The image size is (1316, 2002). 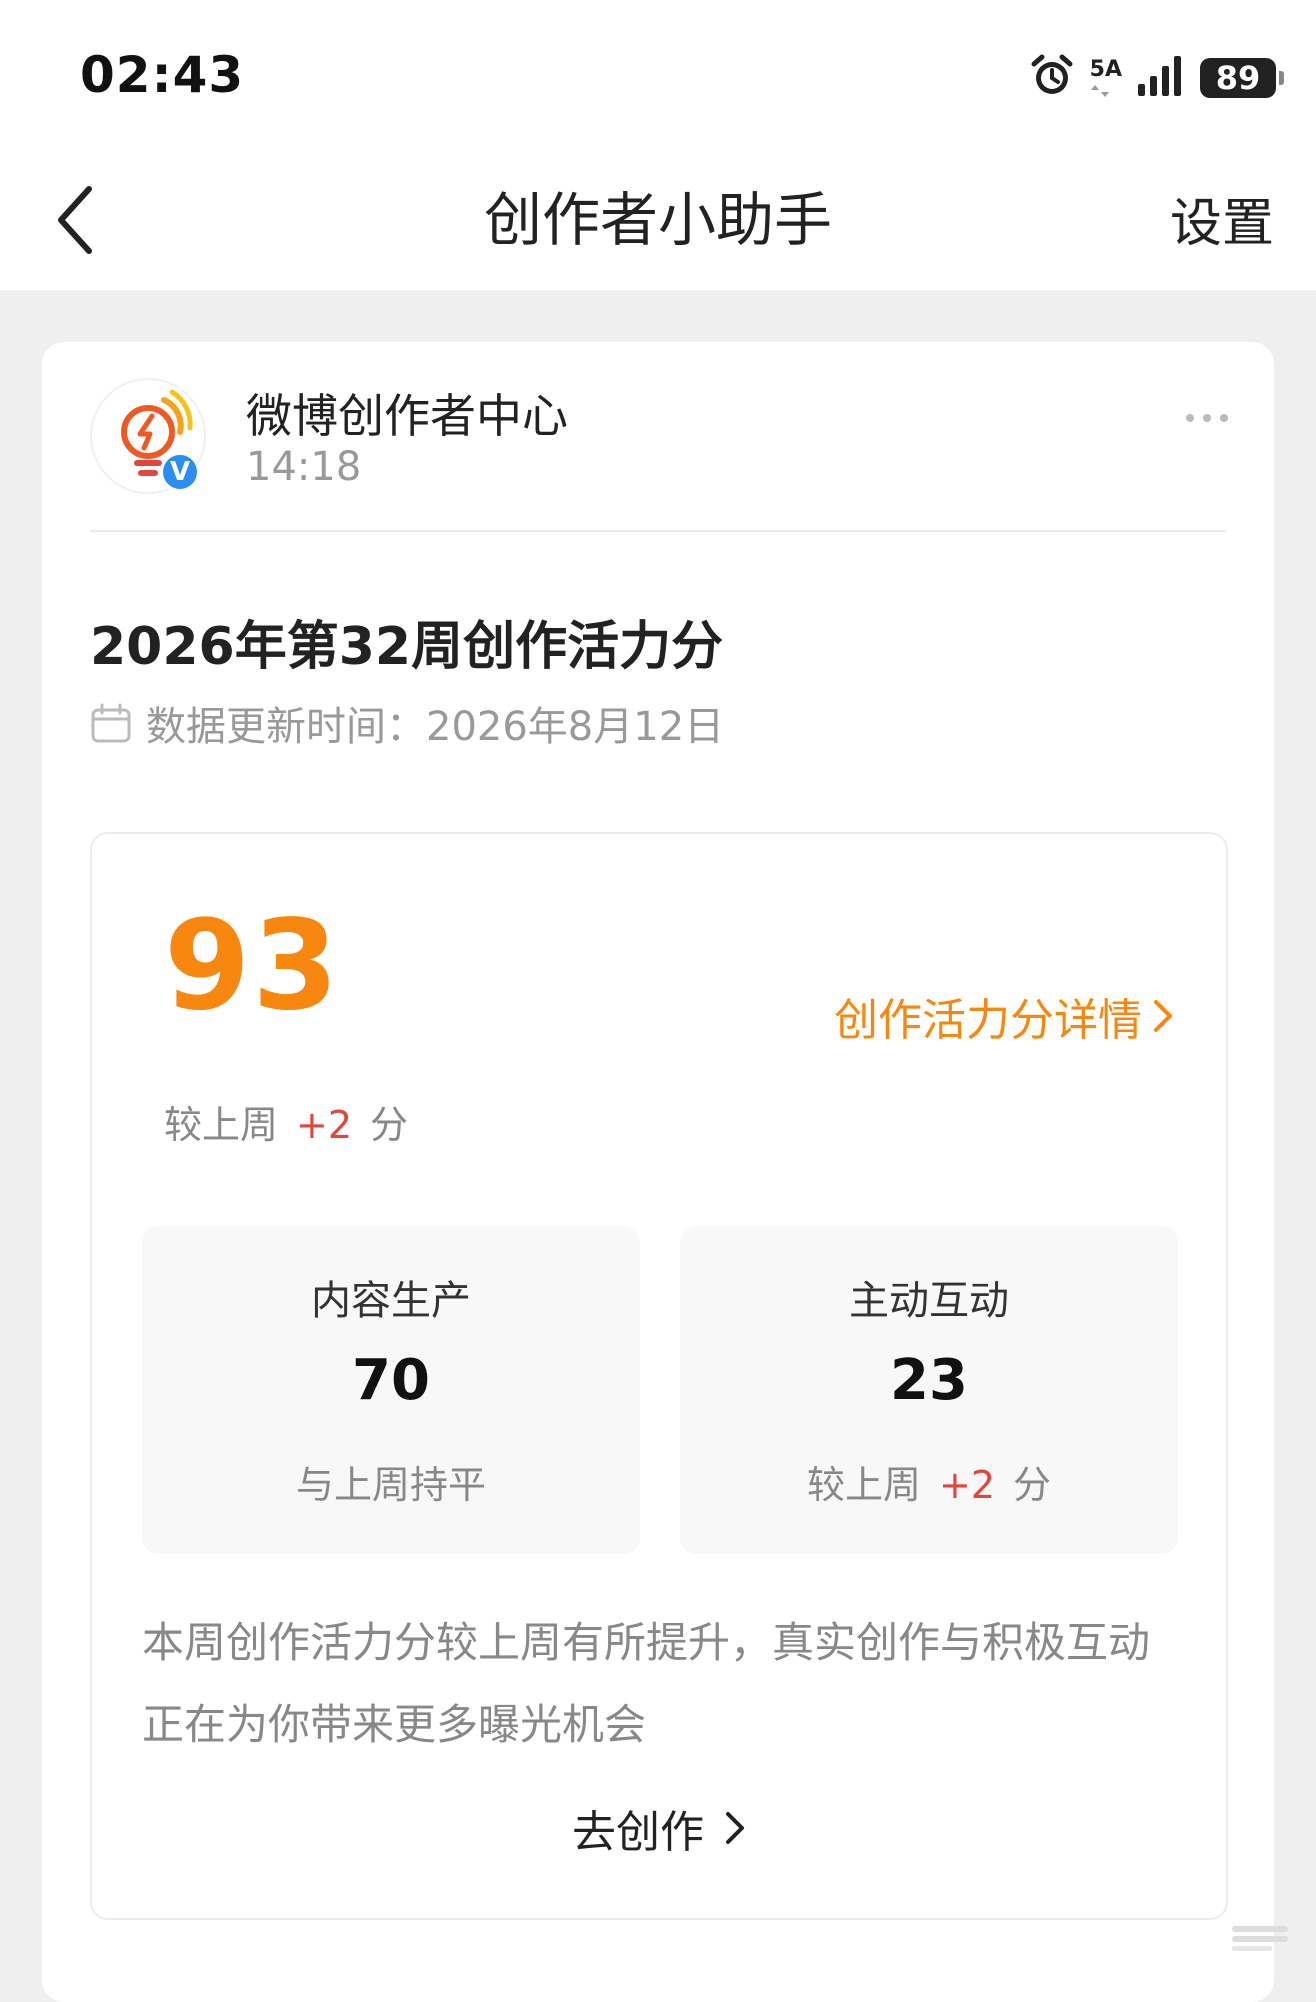 I want to click on calendar-icon, so click(x=111, y=723).